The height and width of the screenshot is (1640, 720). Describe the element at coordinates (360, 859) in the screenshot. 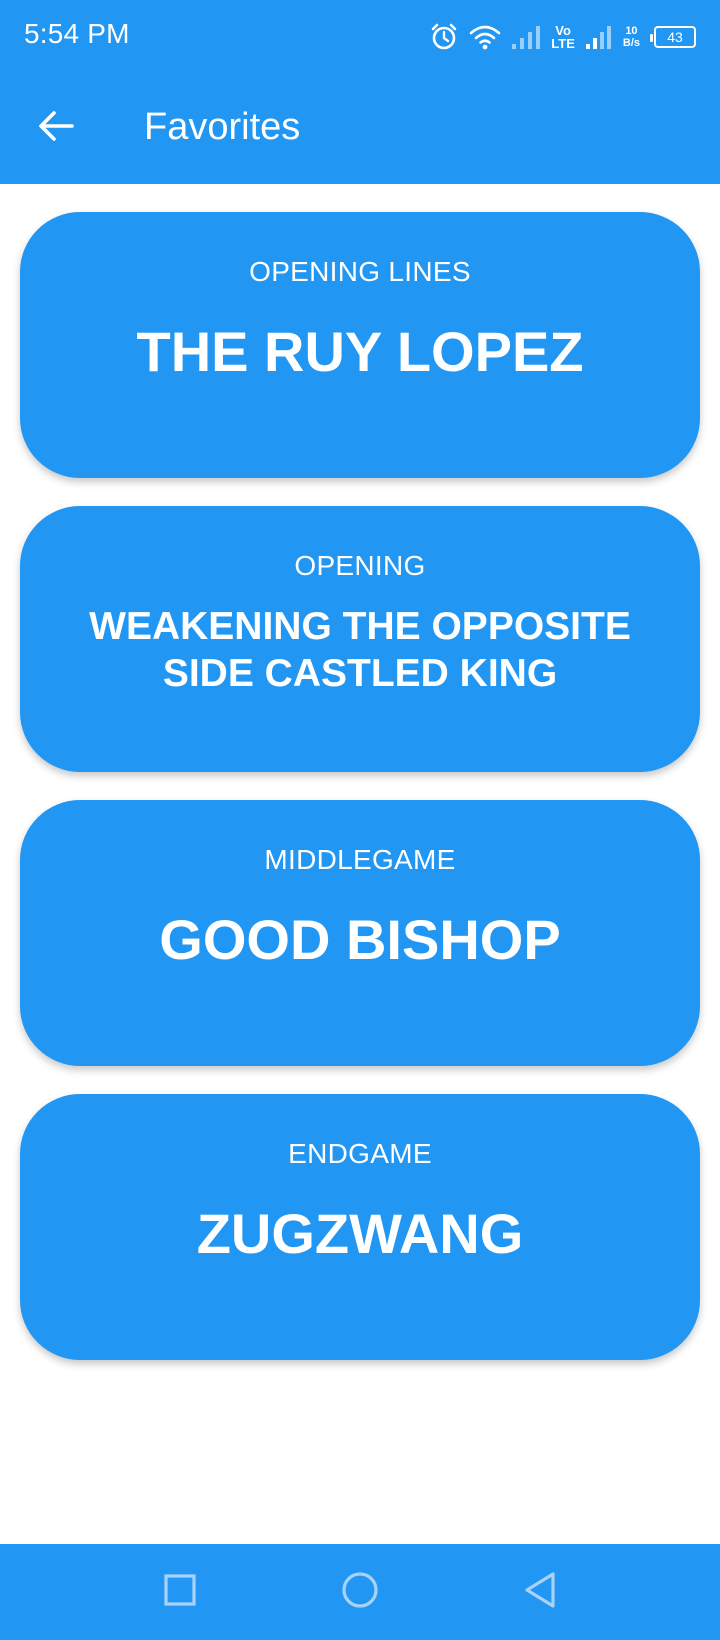

I see `card-category: MIDDLEGAME` at that location.